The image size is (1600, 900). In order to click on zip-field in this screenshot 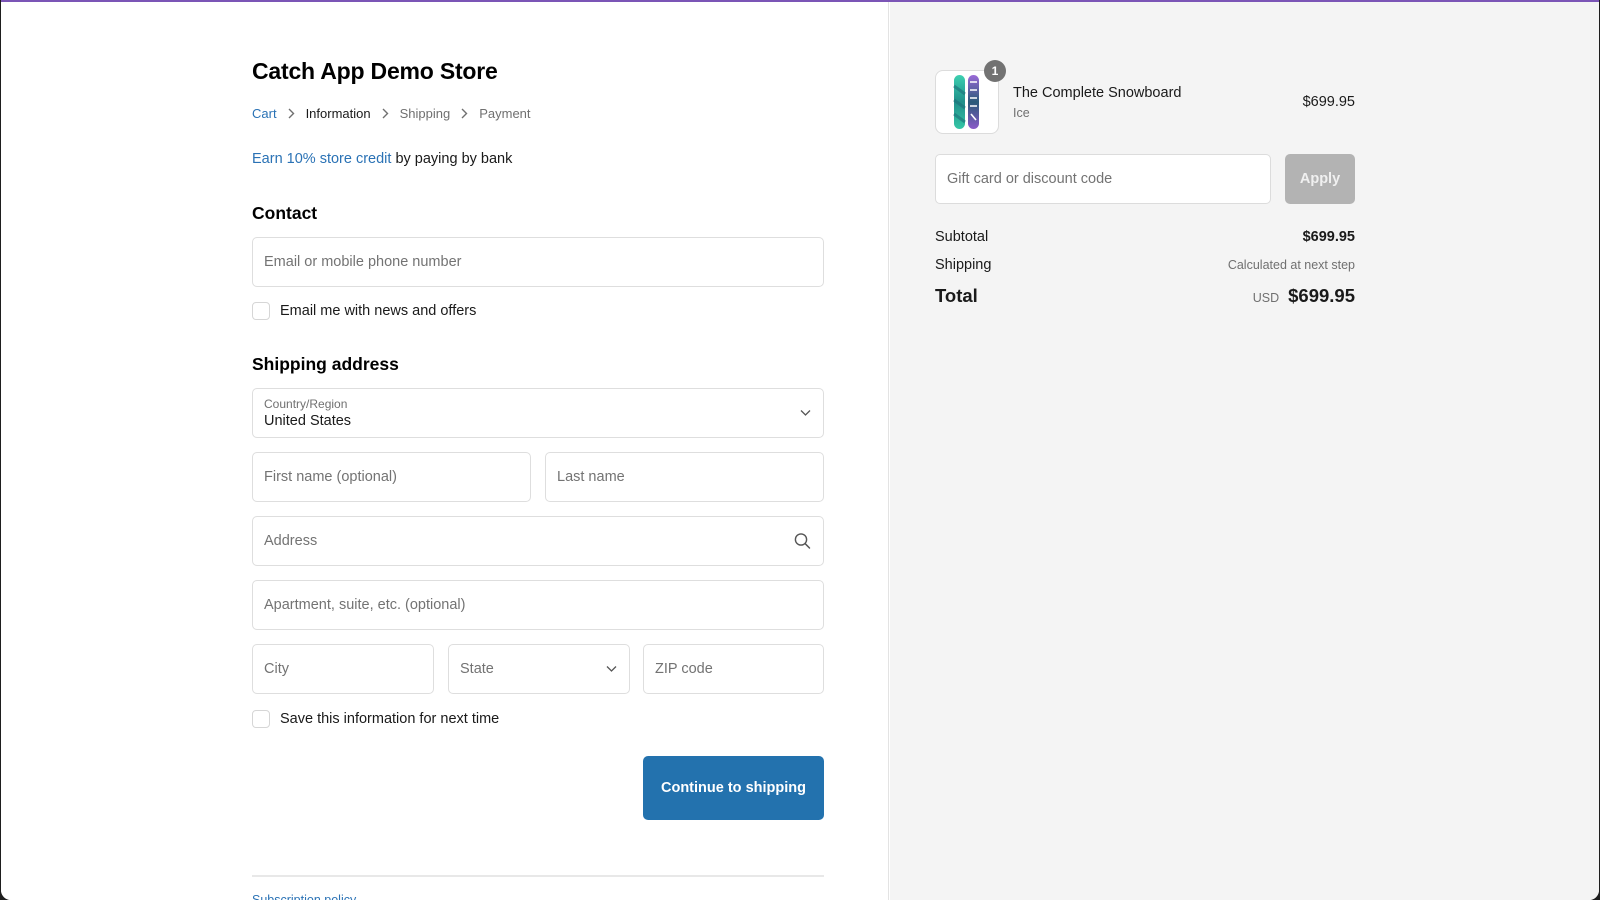, I will do `click(733, 669)`.